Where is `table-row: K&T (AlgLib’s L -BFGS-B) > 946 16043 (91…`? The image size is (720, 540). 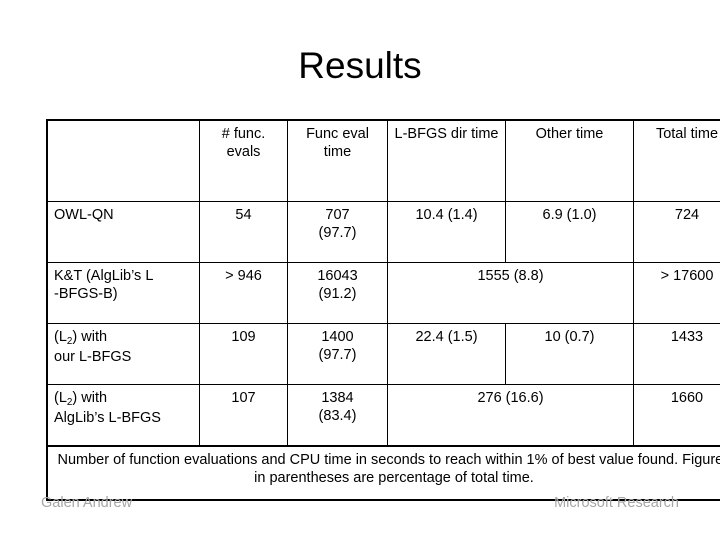
table-row: K&T (AlgLib’s L -BFGS-B) > 946 16043 (91… is located at coordinates (383, 293).